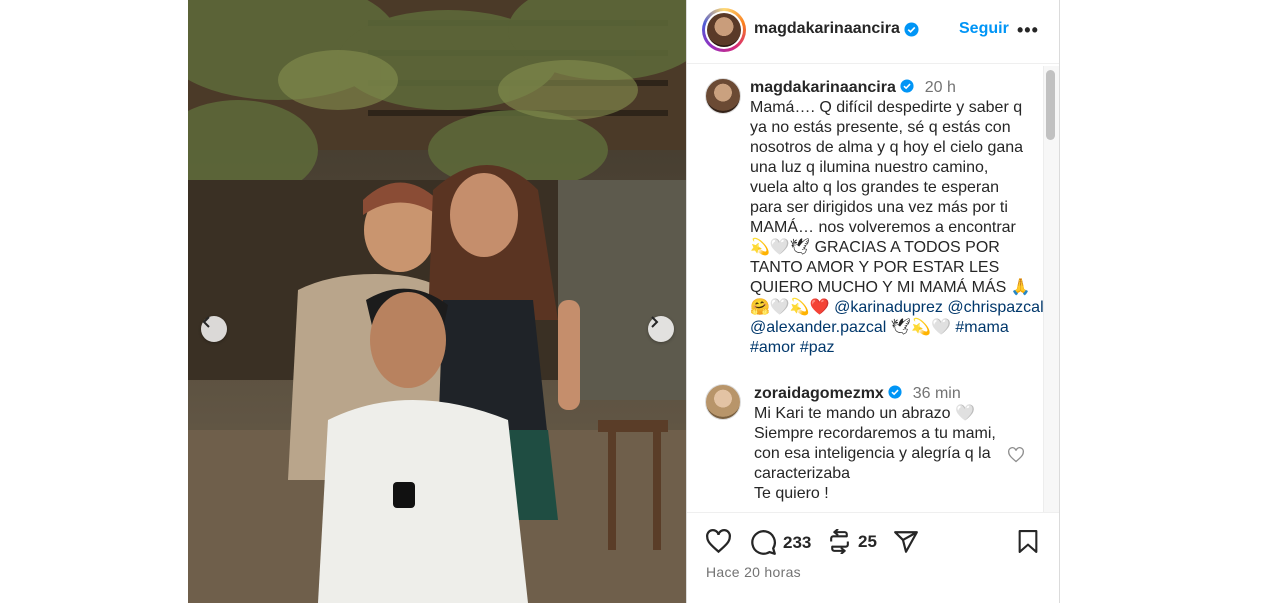  Describe the element at coordinates (875, 187) in the screenshot. I see `caption-line: vuela alto q los grandes te esperan` at that location.